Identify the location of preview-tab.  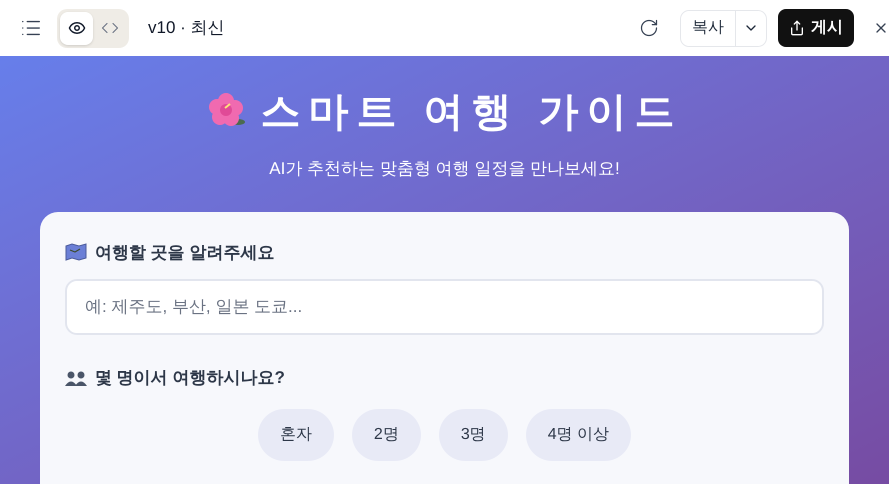
(76, 28).